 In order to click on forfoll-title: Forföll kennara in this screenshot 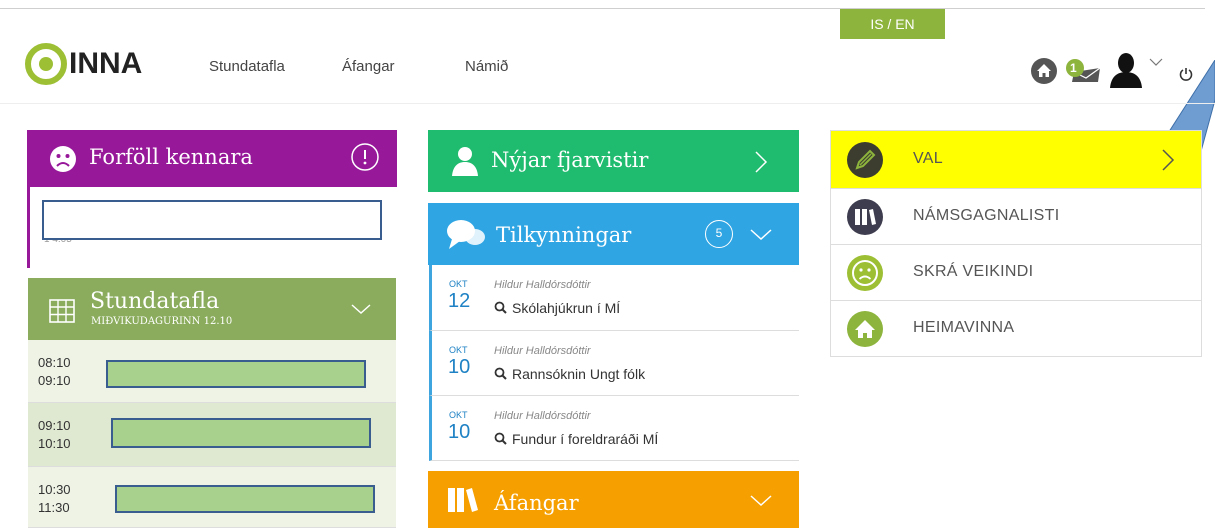, I will do `click(171, 157)`.